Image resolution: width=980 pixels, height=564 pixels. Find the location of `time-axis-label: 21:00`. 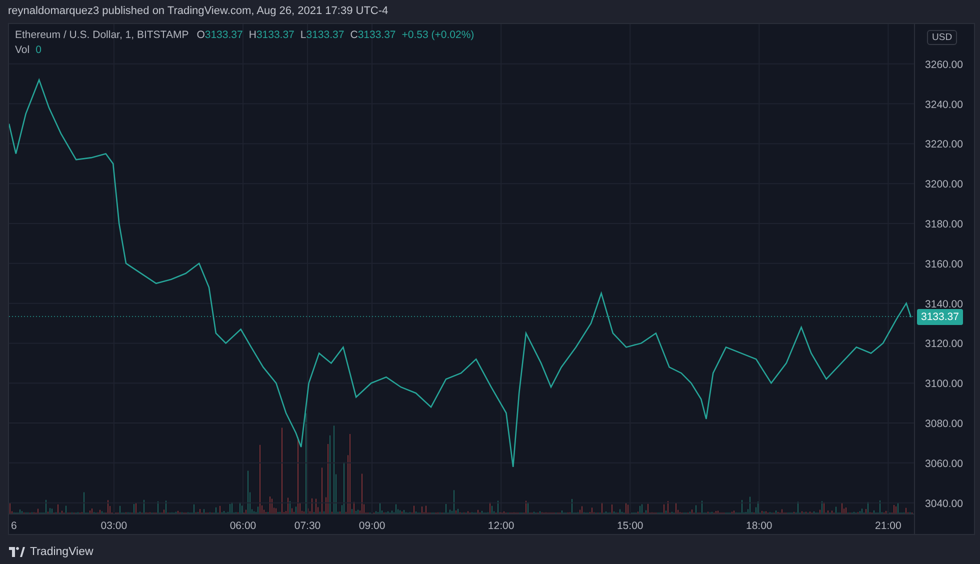

time-axis-label: 21:00 is located at coordinates (888, 526).